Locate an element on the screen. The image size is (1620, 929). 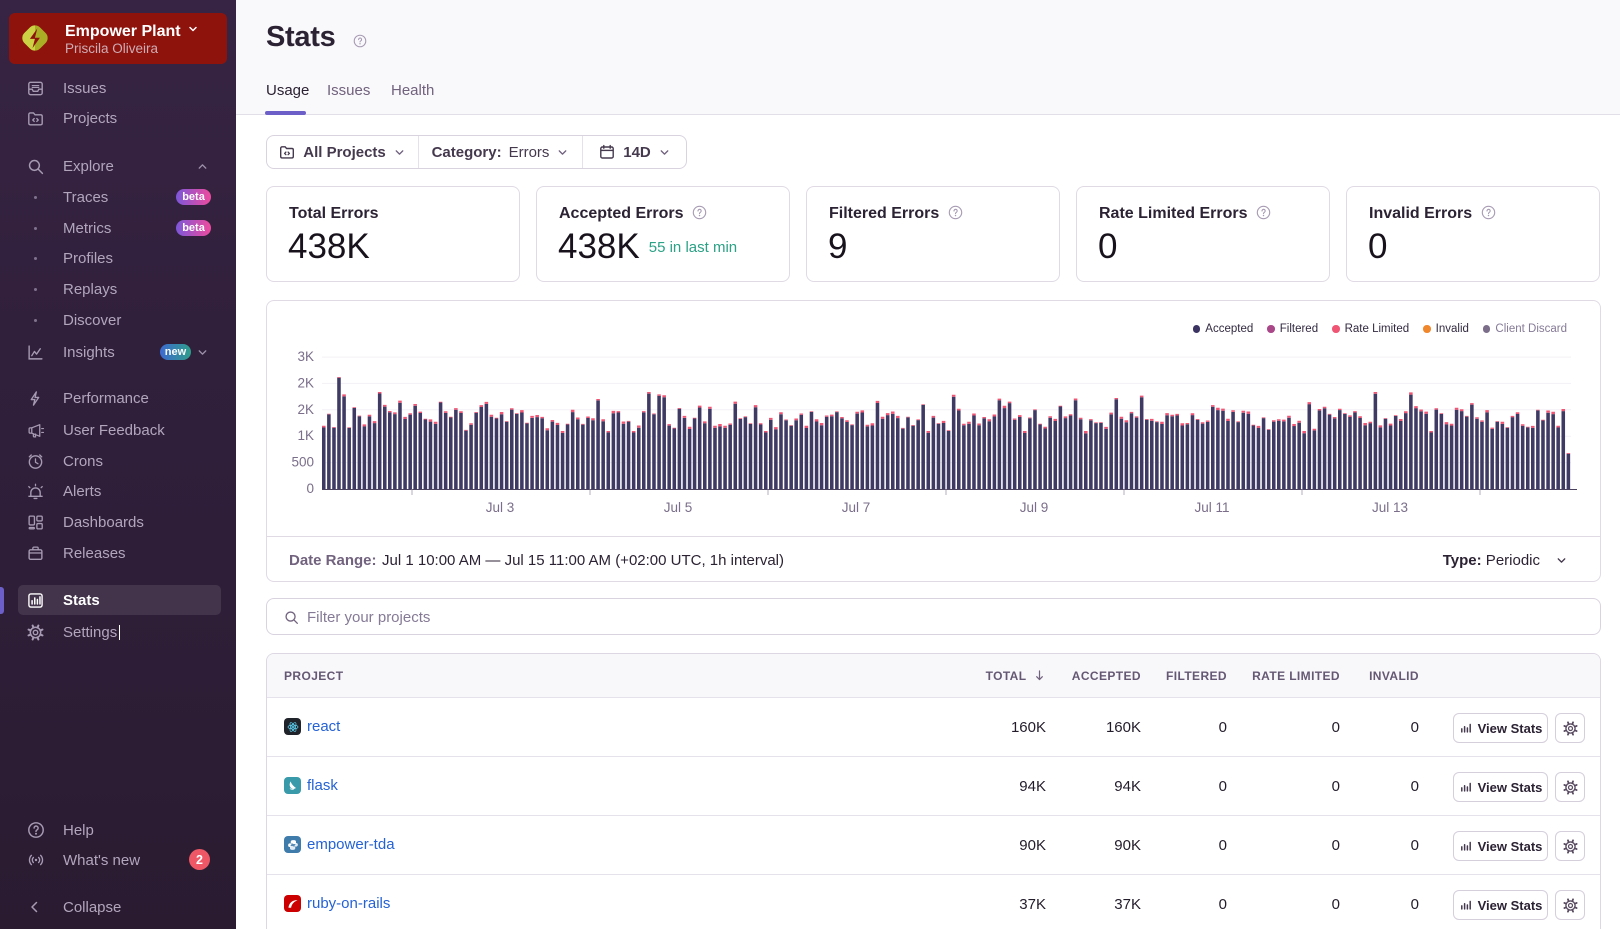
svg-text: 0 is located at coordinates (310, 488).